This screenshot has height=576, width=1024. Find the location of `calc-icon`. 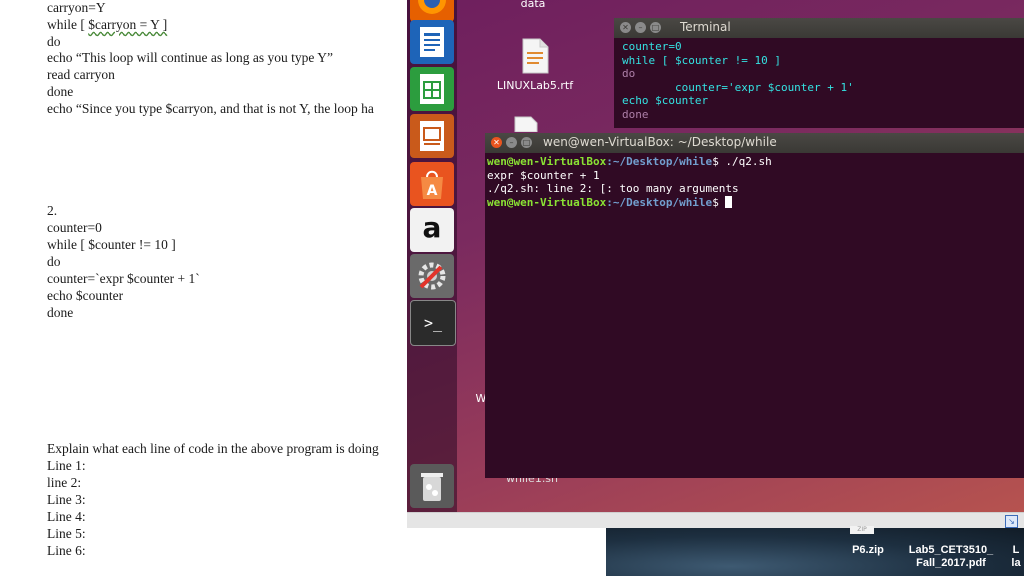

calc-icon is located at coordinates (432, 89).